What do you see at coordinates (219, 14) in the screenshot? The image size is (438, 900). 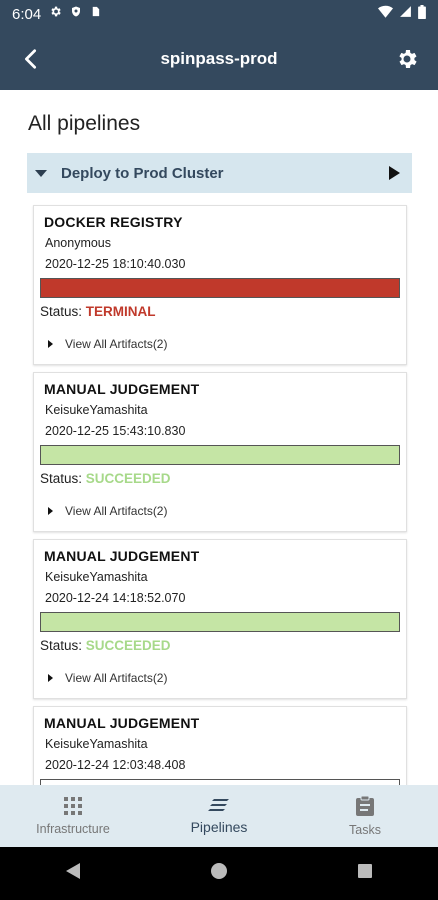 I see `system-status-bar: 6:04` at bounding box center [219, 14].